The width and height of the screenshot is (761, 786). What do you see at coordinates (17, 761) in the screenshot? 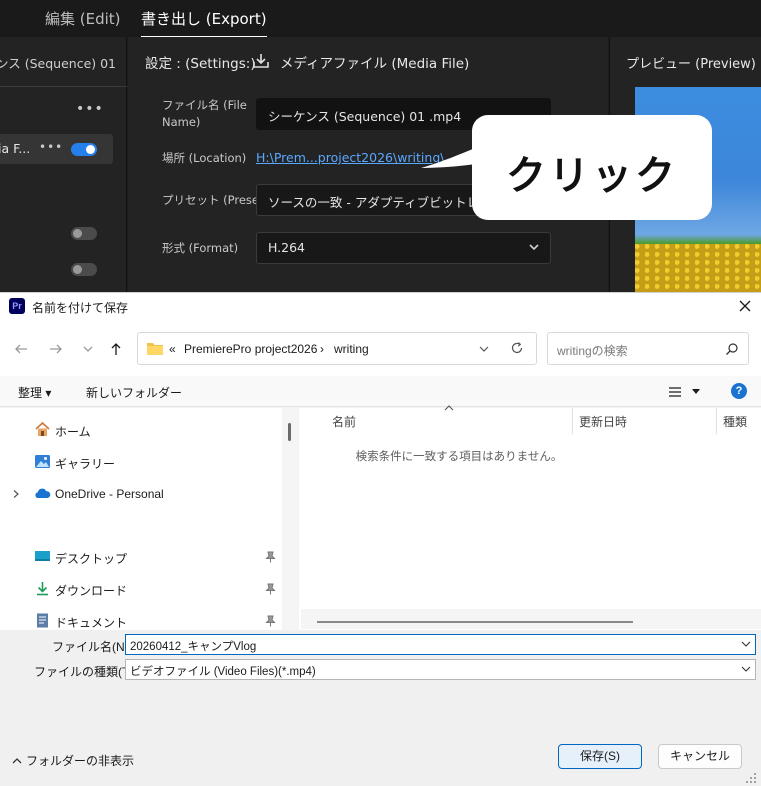
I see `chevron-up-icon` at bounding box center [17, 761].